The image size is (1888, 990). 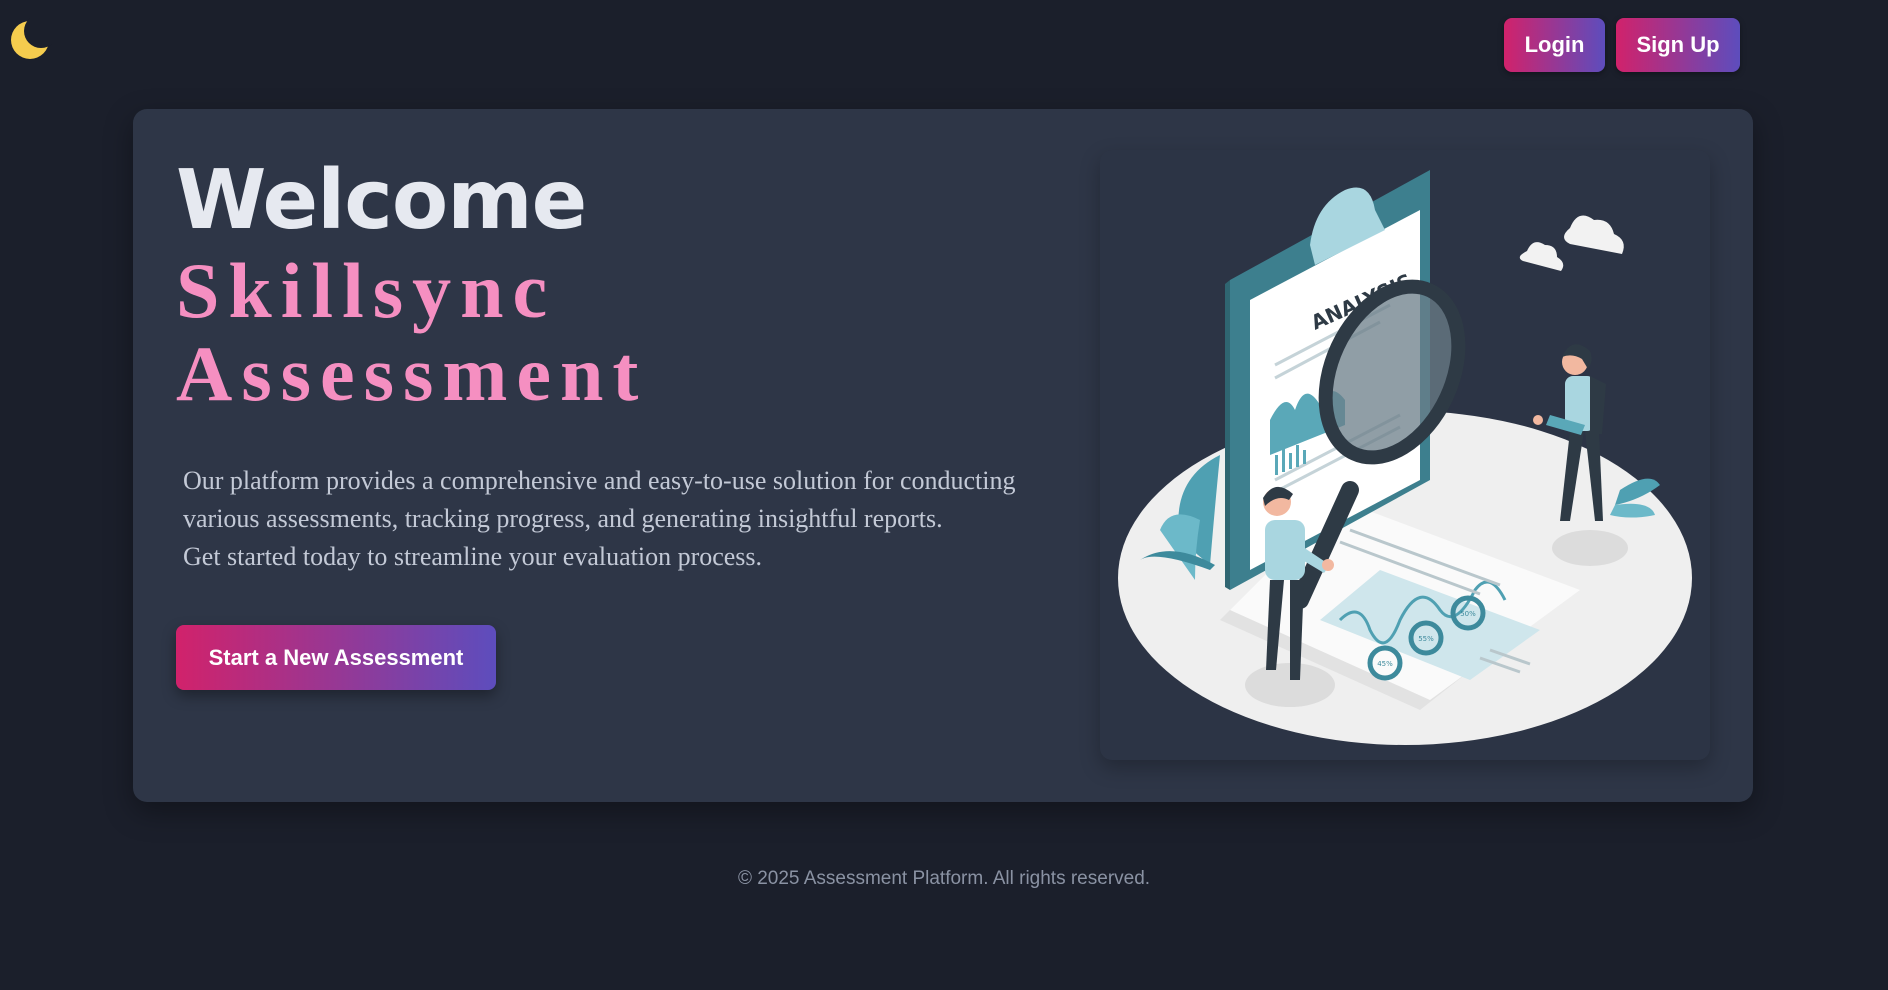 What do you see at coordinates (412, 373) in the screenshot?
I see `brand-title-line-2: Assessment` at bounding box center [412, 373].